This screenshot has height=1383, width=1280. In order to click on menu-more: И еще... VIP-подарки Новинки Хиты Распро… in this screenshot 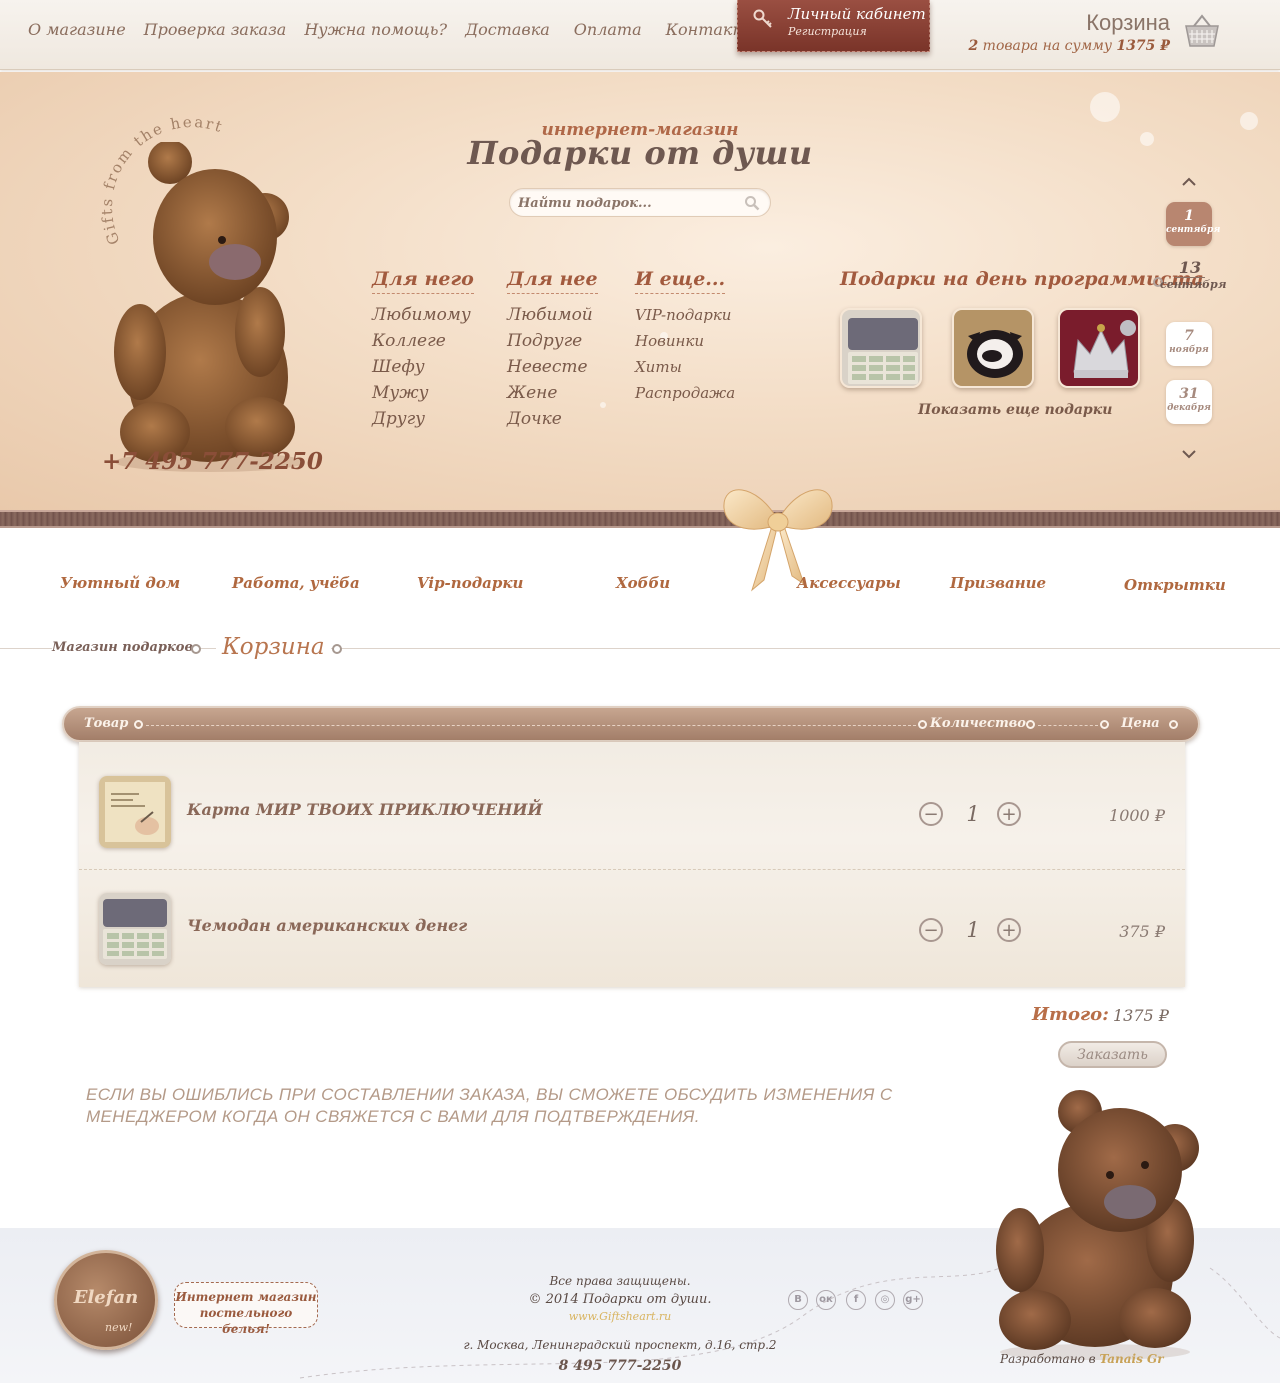, I will do `click(685, 337)`.